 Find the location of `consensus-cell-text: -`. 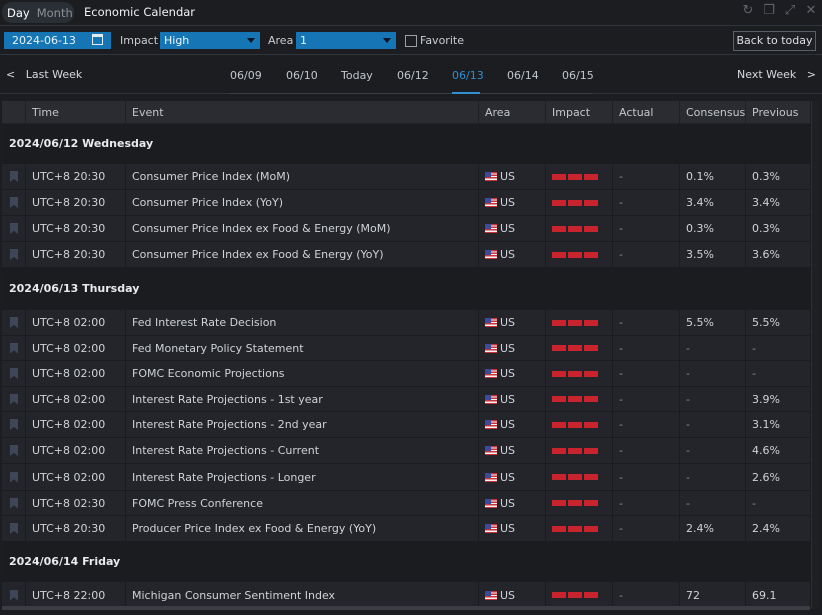

consensus-cell-text: - is located at coordinates (688, 503).